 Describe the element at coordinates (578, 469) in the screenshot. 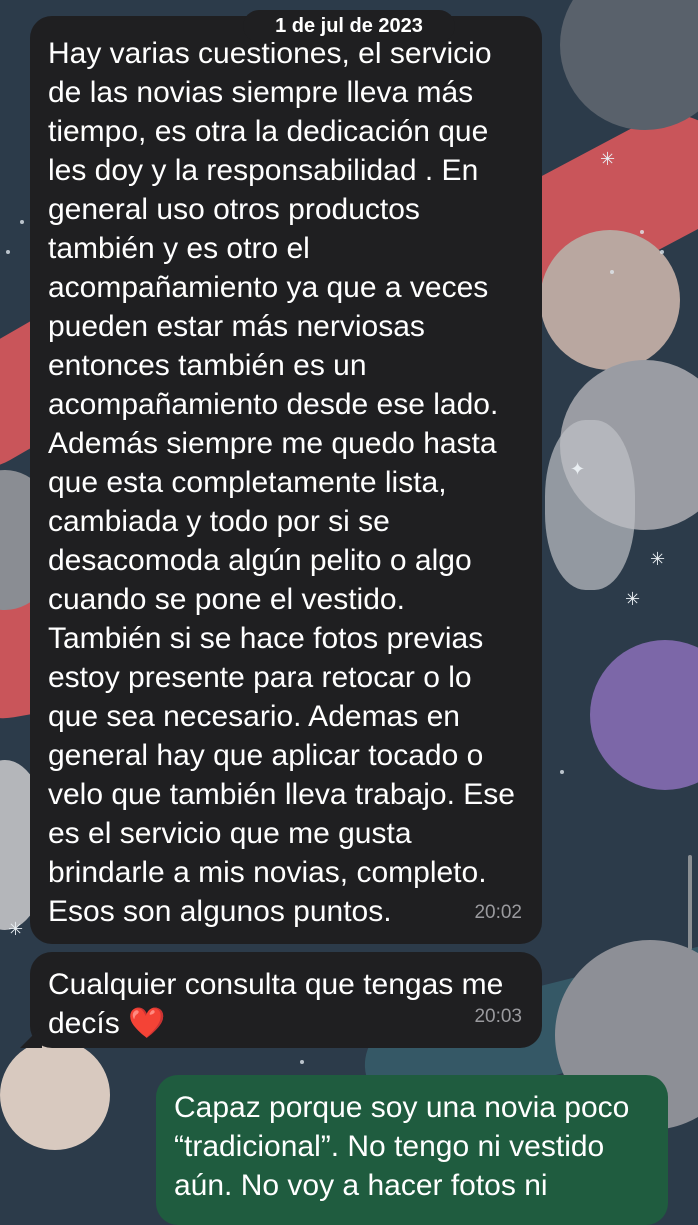

I see `wallpaper-star: ✦` at that location.